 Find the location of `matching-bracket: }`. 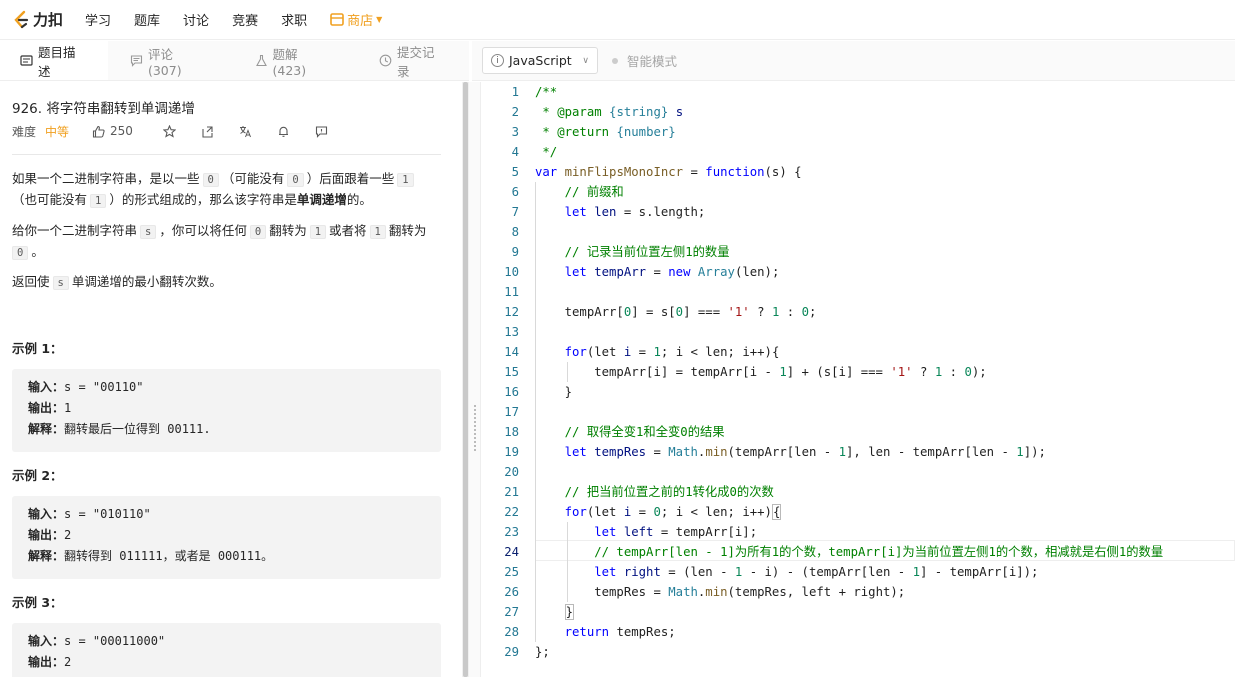

matching-bracket: } is located at coordinates (569, 612).